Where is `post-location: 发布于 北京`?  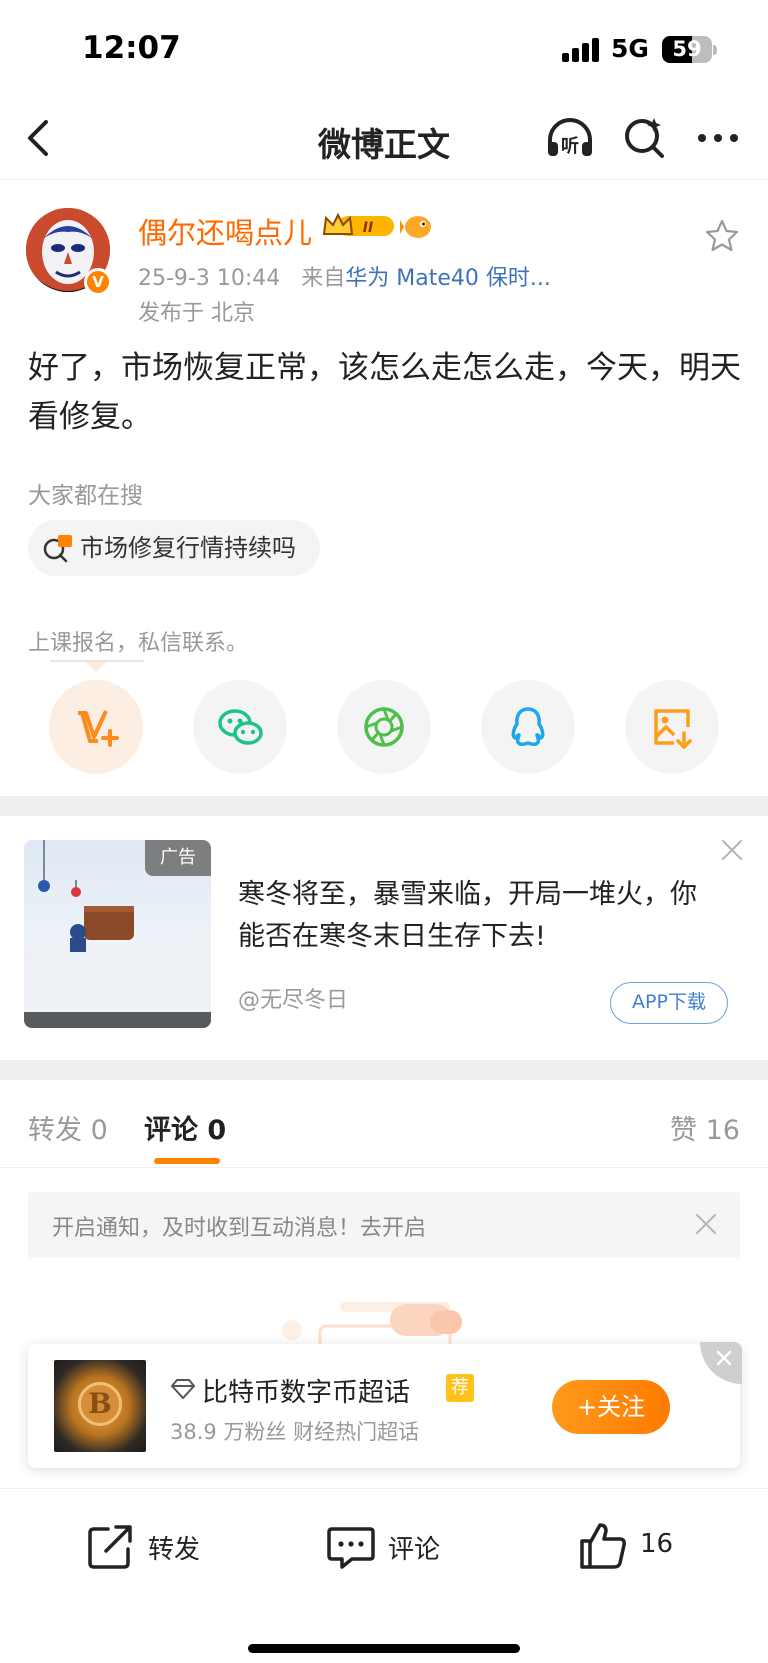
post-location: 发布于 北京 is located at coordinates (196, 313).